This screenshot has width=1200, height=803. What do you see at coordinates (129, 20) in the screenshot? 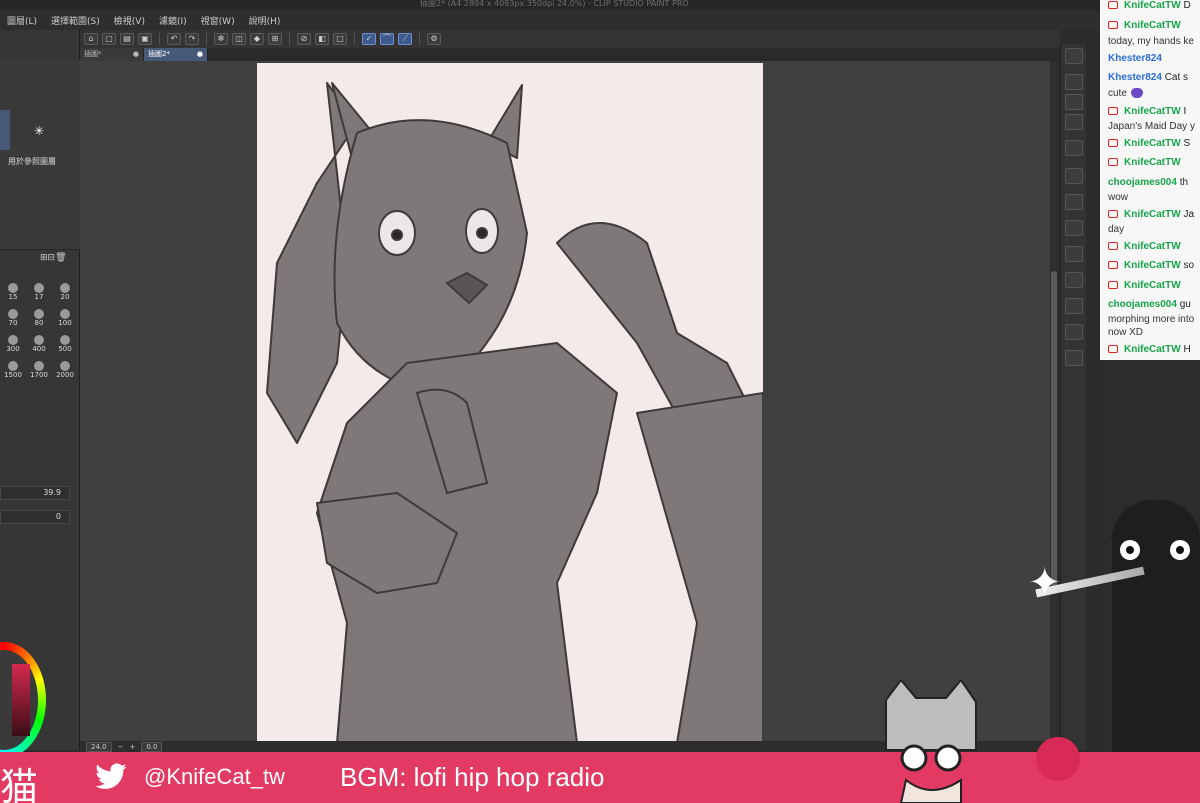
I see `menu-view: 檢視(V)` at bounding box center [129, 20].